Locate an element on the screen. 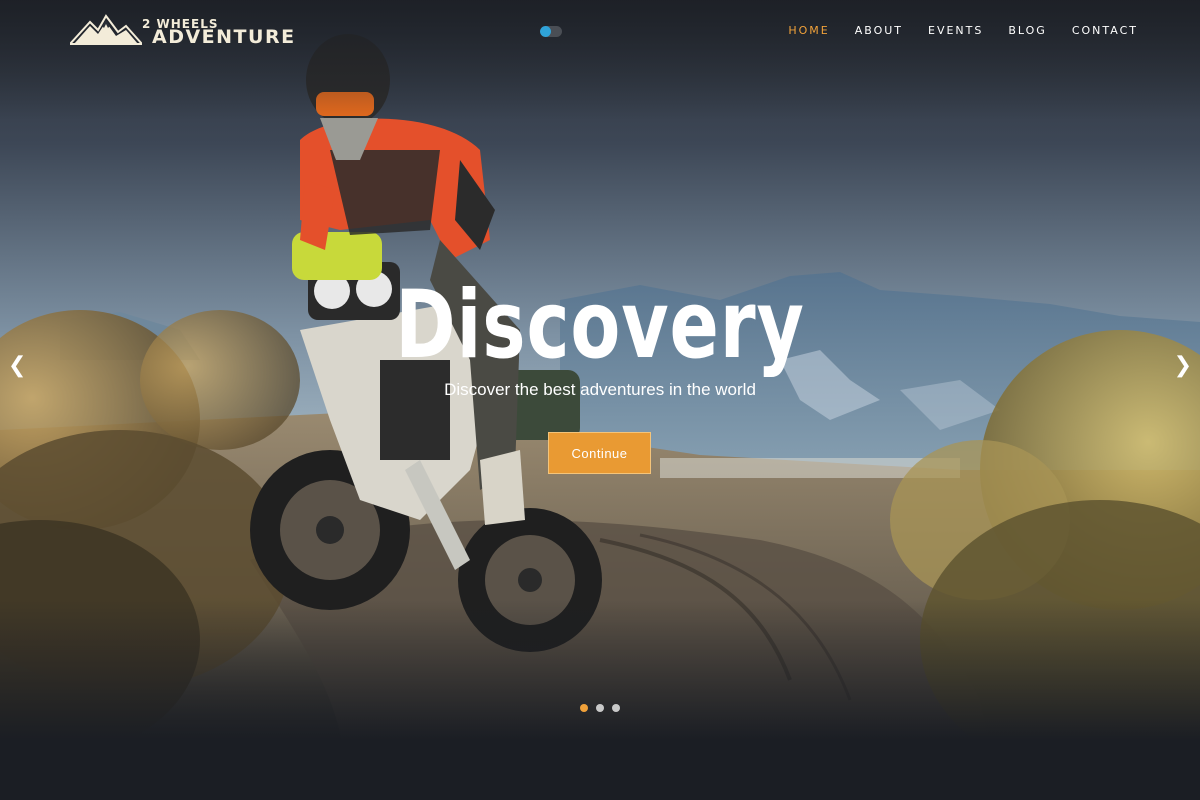 This screenshot has width=1200, height=800. theme-toggle is located at coordinates (551, 31).